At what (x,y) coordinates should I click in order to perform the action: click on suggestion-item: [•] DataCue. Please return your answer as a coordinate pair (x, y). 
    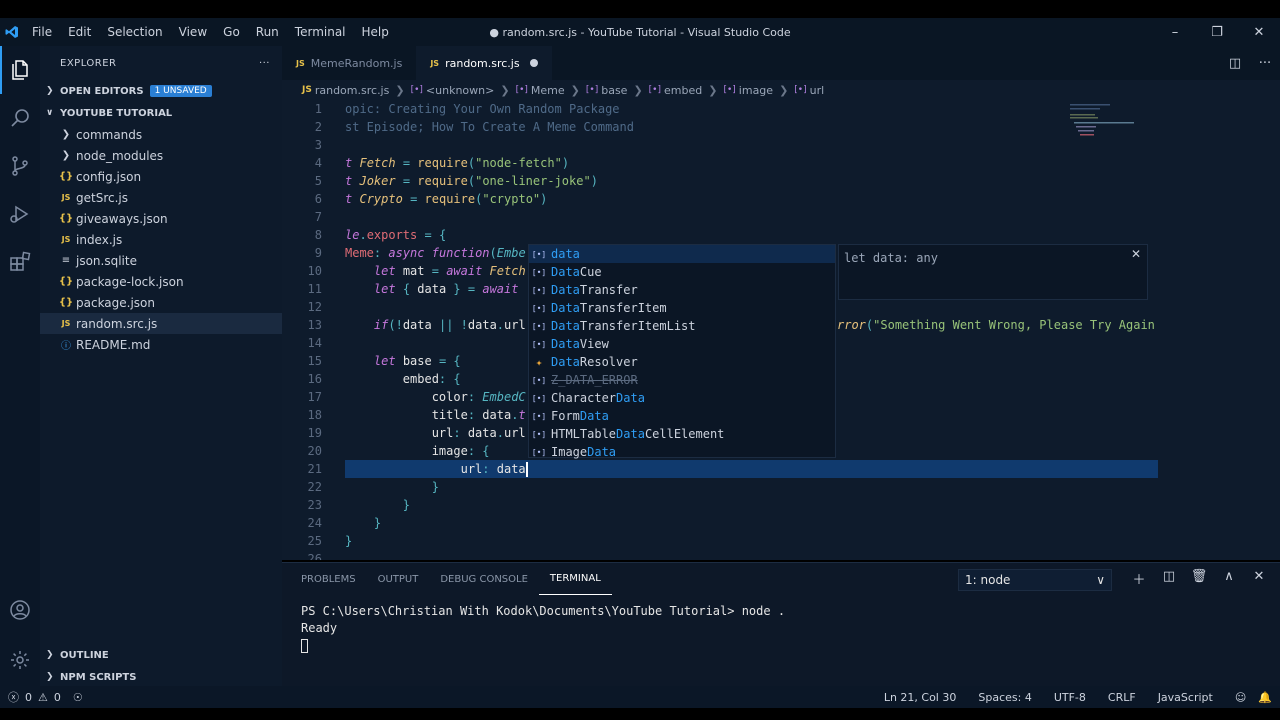
    Looking at the image, I should click on (682, 272).